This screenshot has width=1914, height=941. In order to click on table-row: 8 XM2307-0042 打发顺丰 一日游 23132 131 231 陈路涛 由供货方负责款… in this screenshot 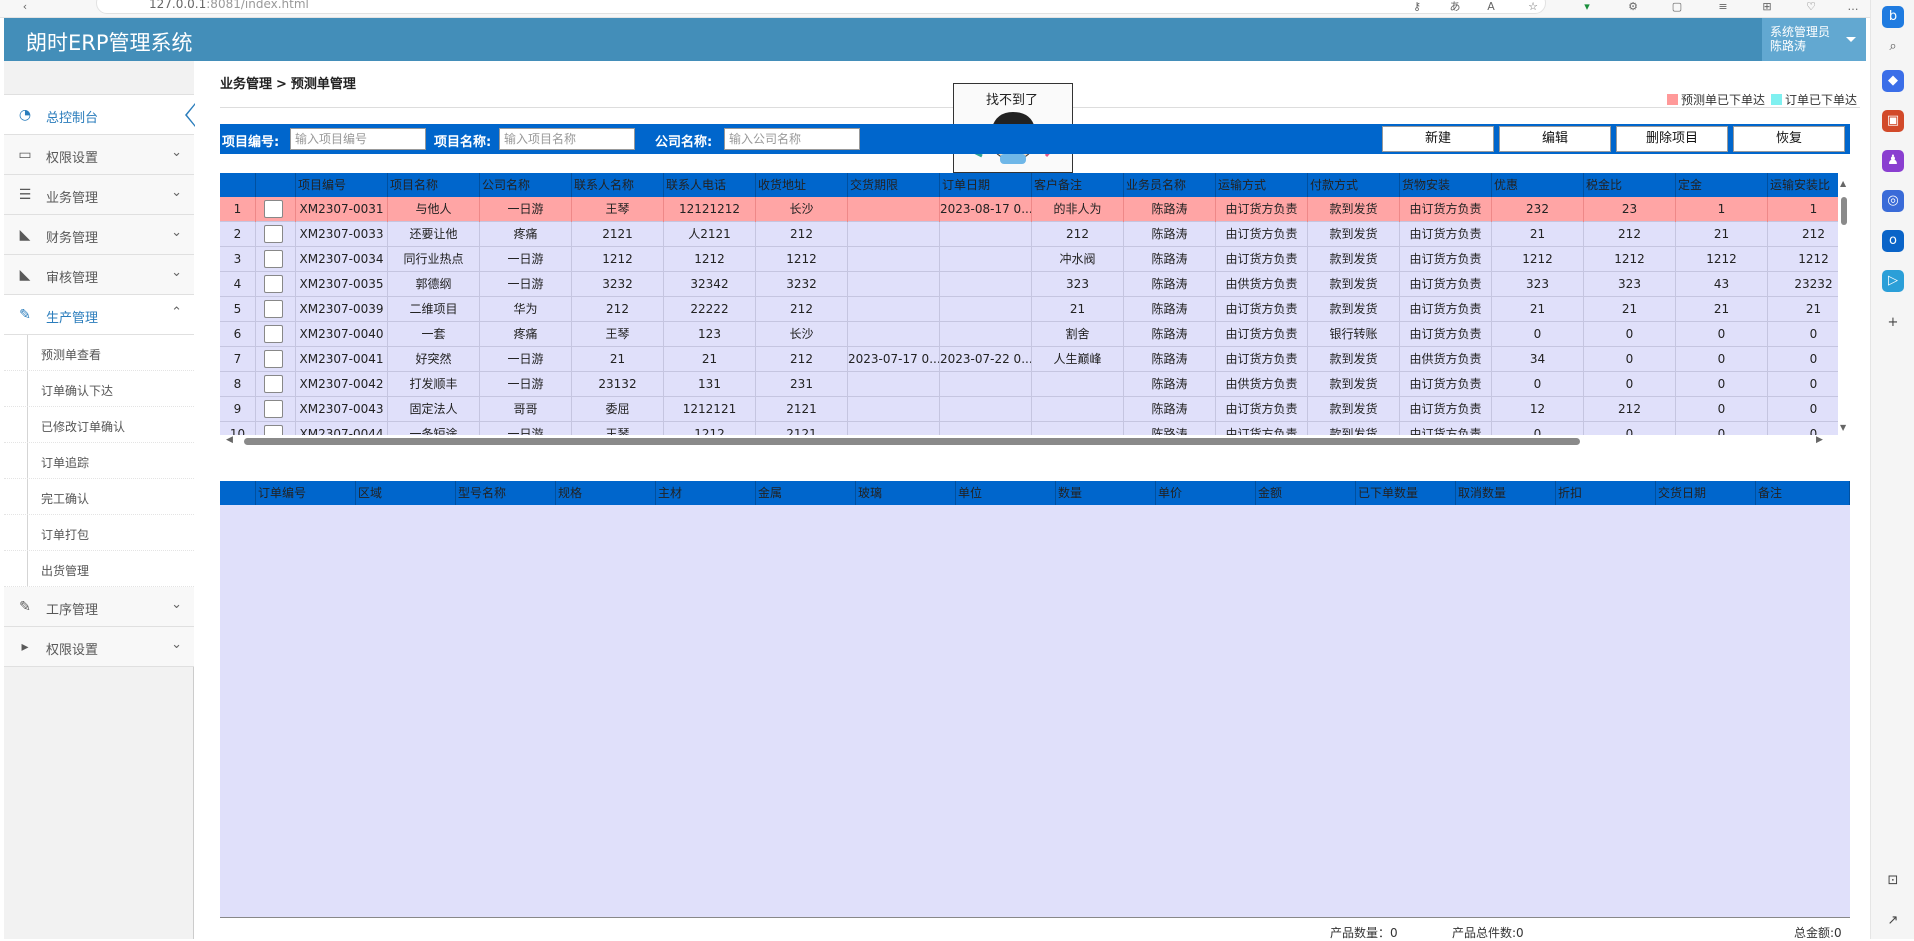, I will do `click(1029, 384)`.